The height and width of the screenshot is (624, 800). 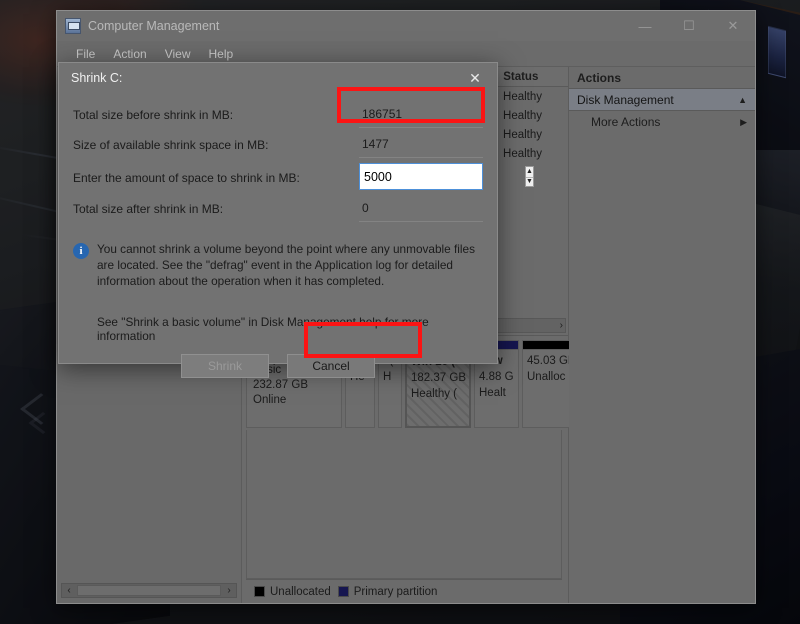 What do you see at coordinates (129, 54) in the screenshot?
I see `menu-action: Action` at bounding box center [129, 54].